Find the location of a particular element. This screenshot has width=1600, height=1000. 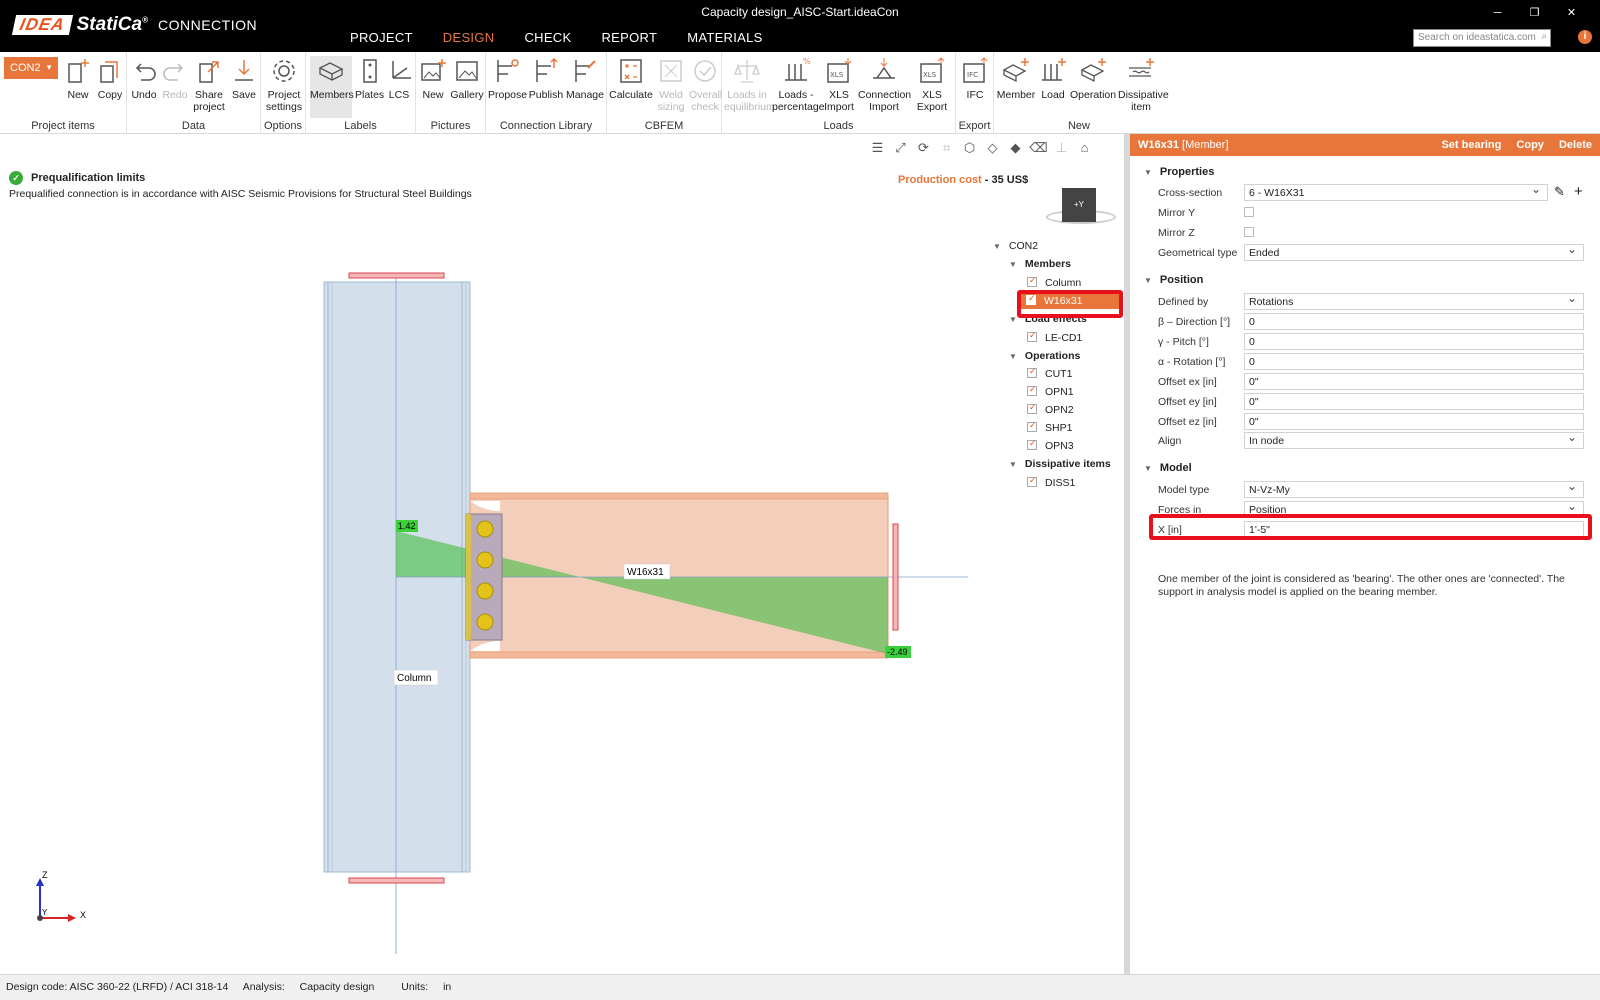

gear-icon is located at coordinates (284, 71).